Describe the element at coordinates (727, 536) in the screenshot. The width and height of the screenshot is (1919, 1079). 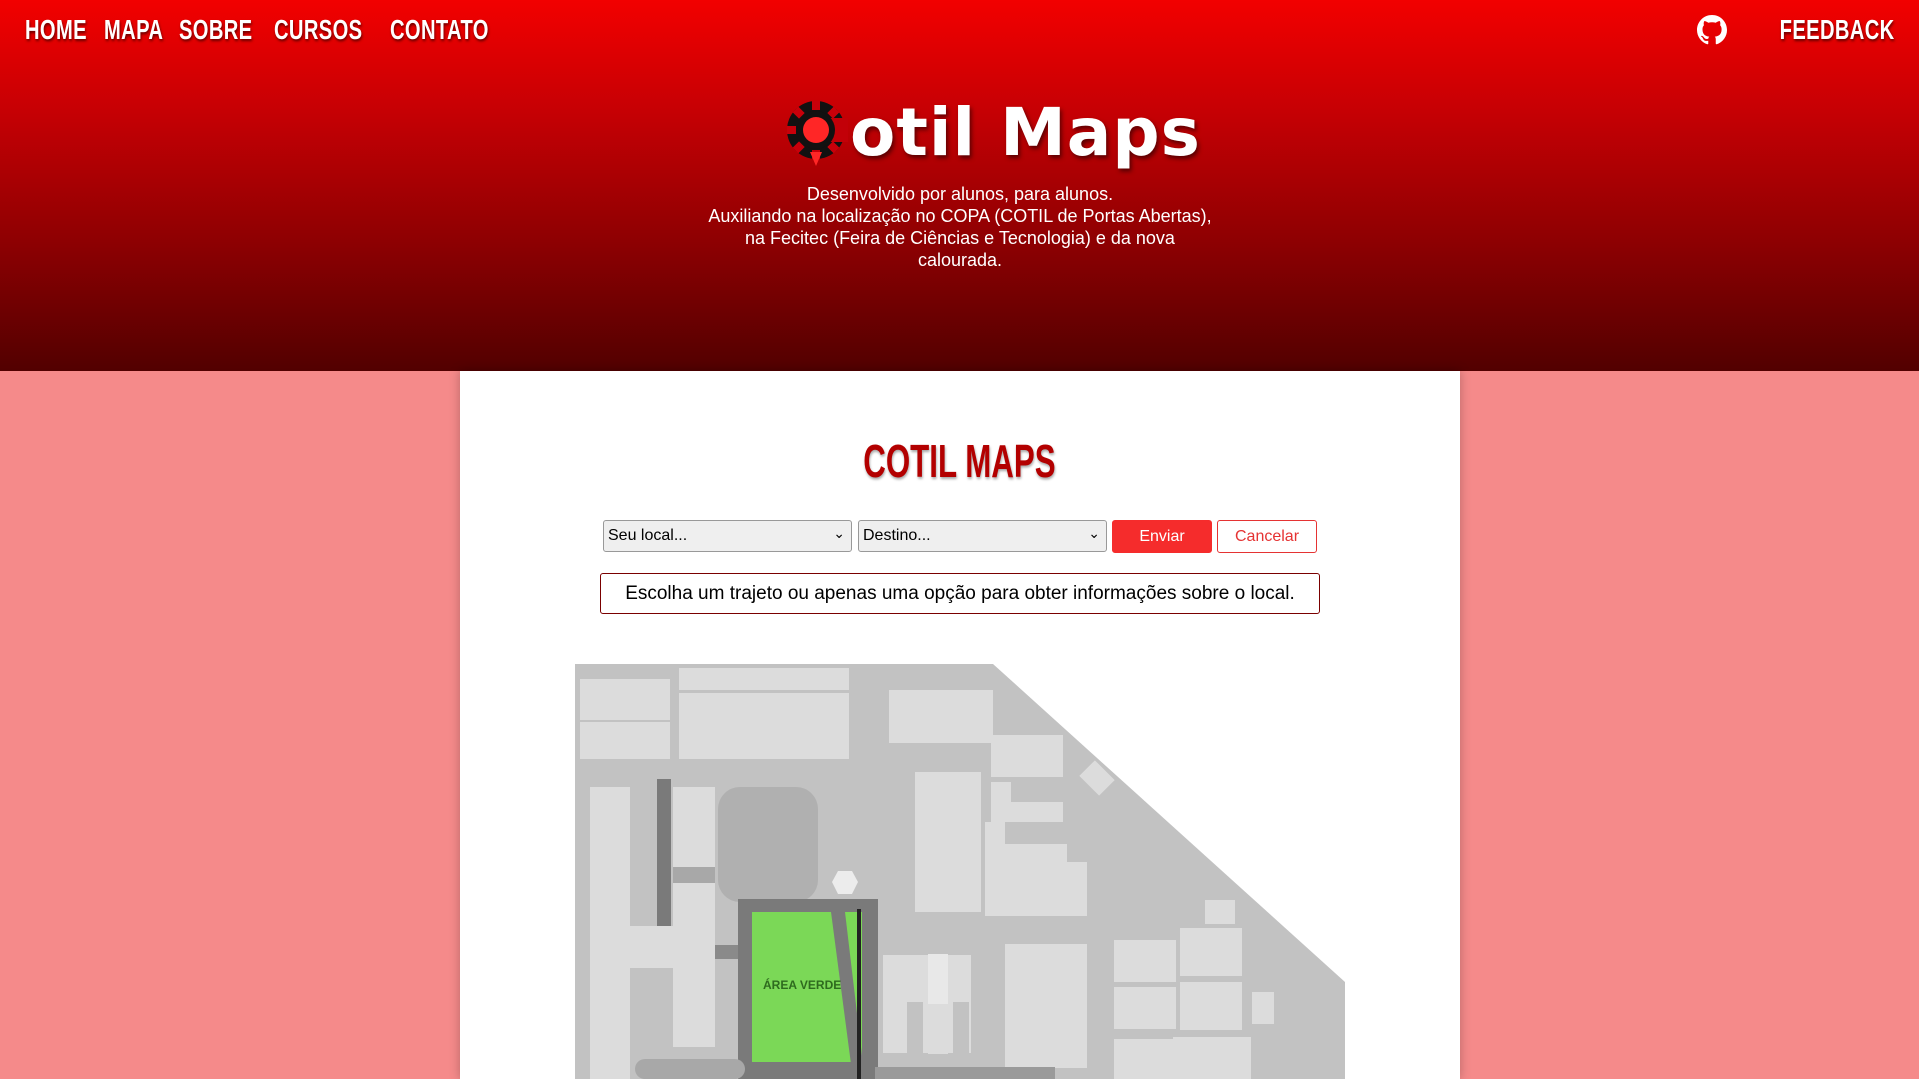
I see `origin-select: Seu local... ⌄` at that location.